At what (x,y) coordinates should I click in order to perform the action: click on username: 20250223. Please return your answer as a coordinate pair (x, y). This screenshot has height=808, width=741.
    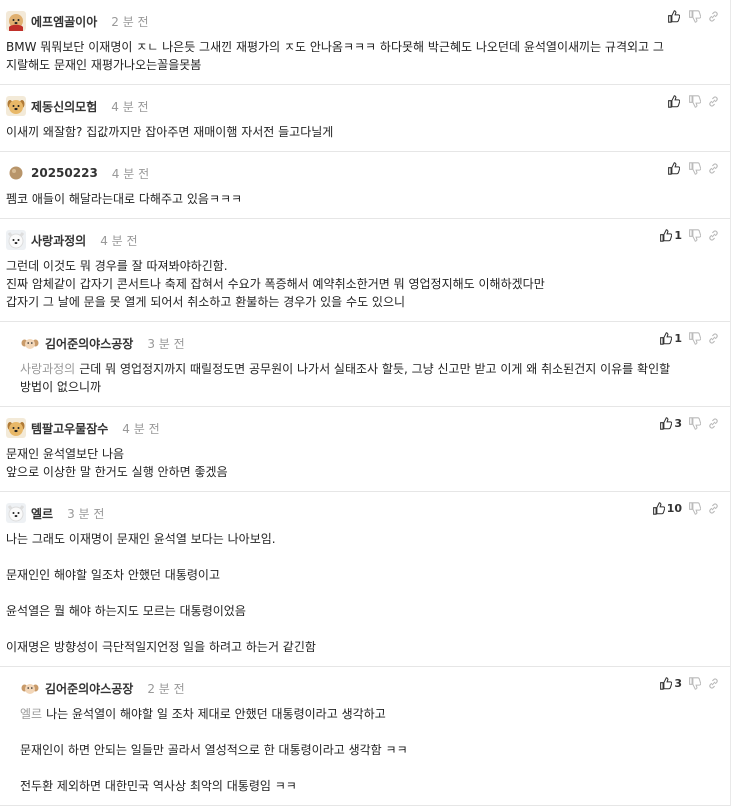
    Looking at the image, I should click on (64, 173).